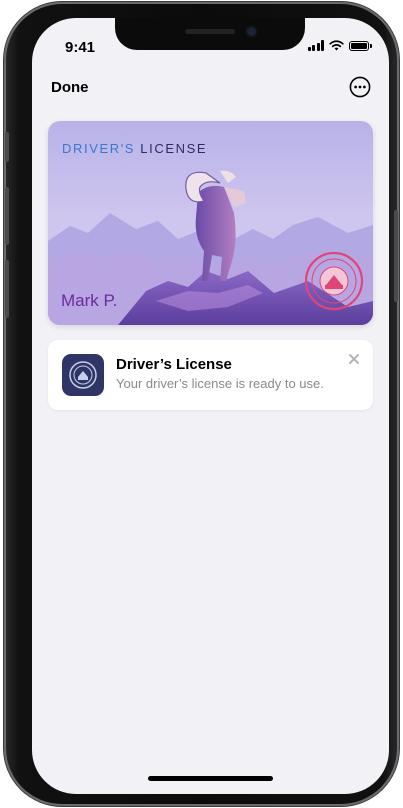 The image size is (403, 808). What do you see at coordinates (360, 45) in the screenshot?
I see `battery-icon` at bounding box center [360, 45].